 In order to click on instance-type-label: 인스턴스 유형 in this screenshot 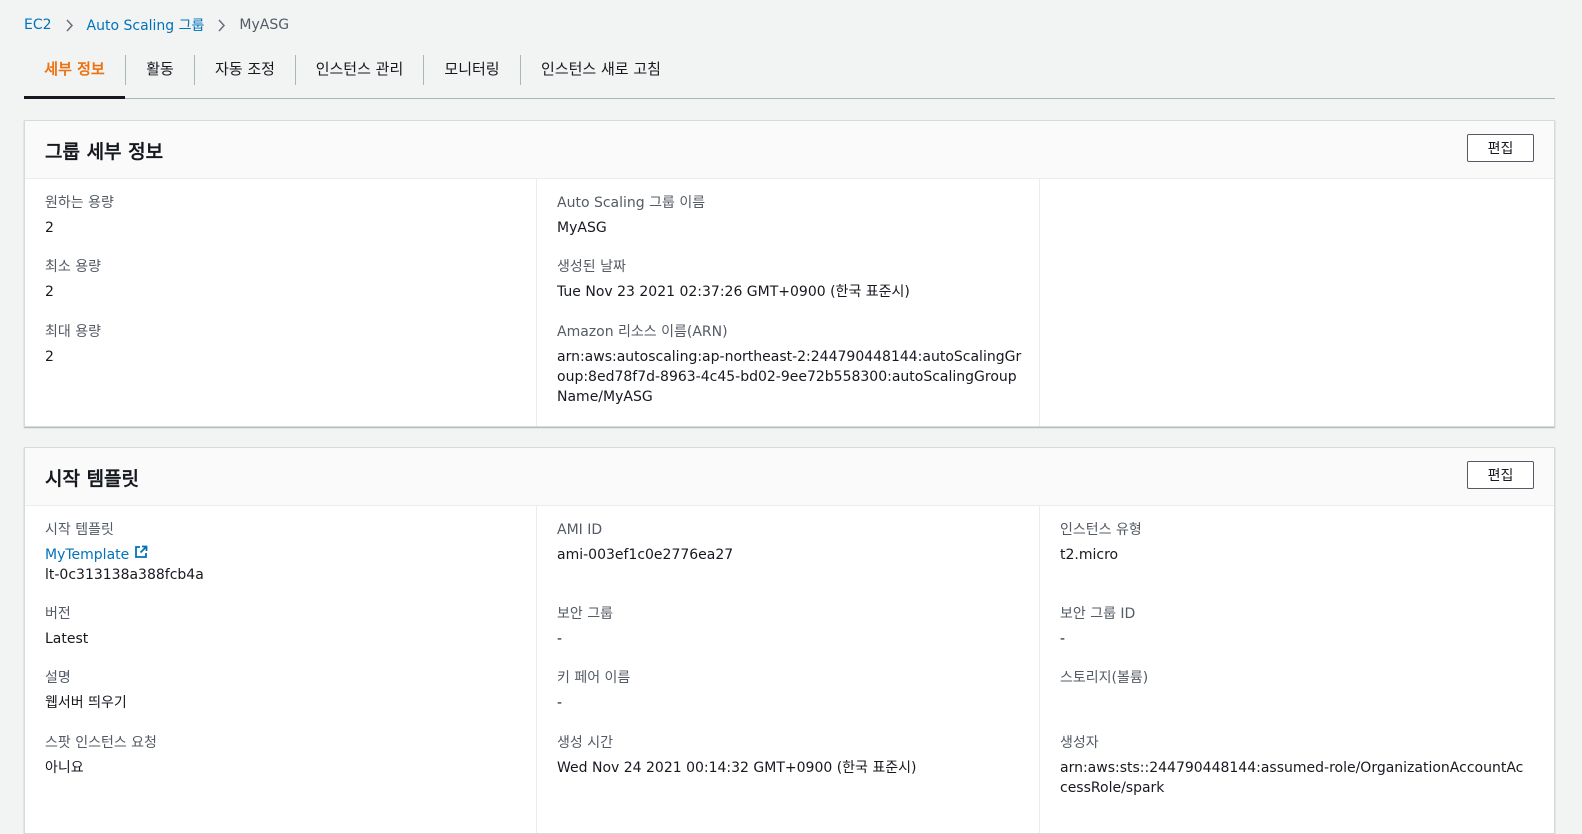, I will do `click(1101, 530)`.